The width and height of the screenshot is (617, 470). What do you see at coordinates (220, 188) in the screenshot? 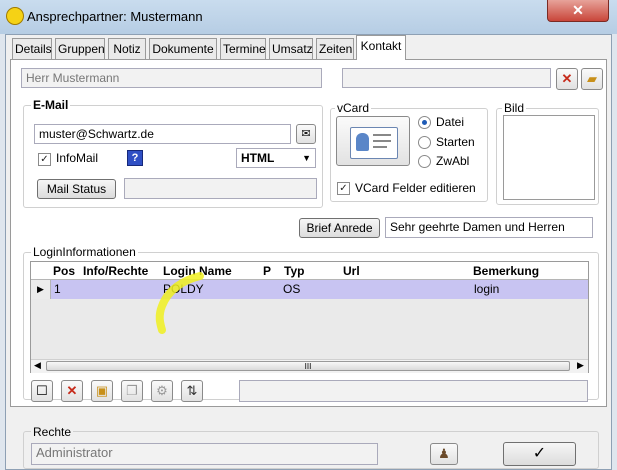
I see `mail-status-field` at bounding box center [220, 188].